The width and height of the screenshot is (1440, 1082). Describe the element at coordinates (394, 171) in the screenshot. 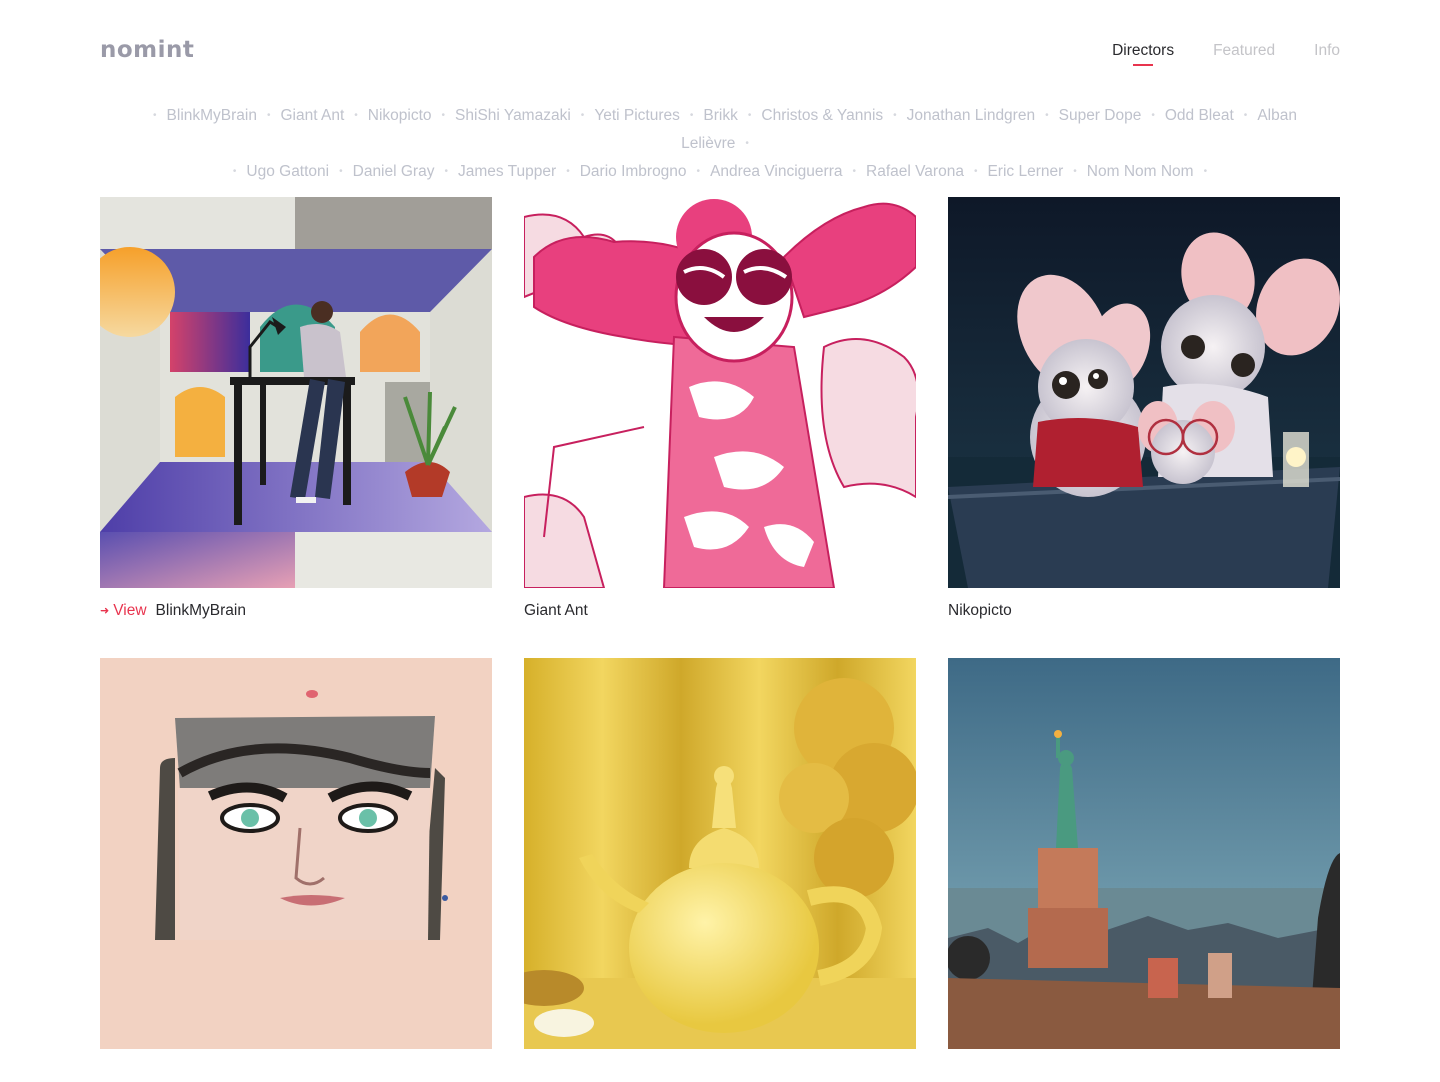

I see `director-link: Daniel Gray` at that location.